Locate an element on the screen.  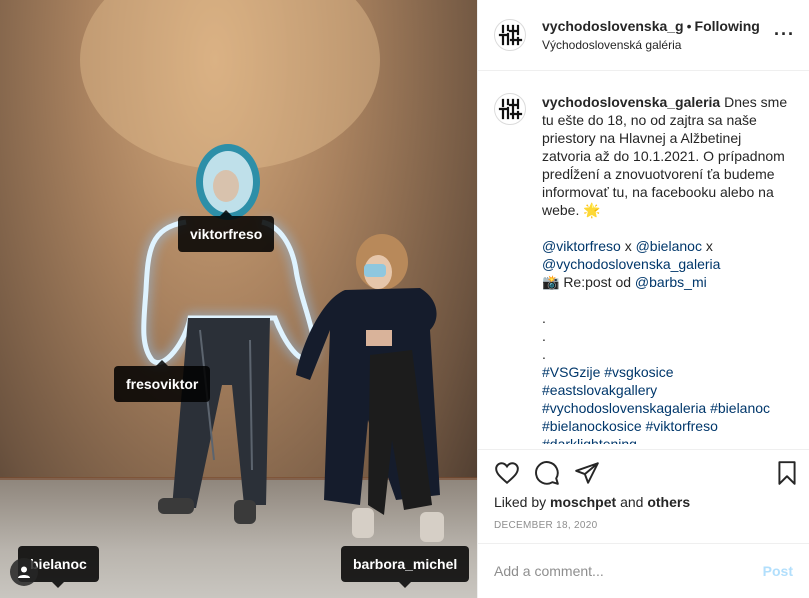
mention-link: @barbs_mi is located at coordinates (671, 282).